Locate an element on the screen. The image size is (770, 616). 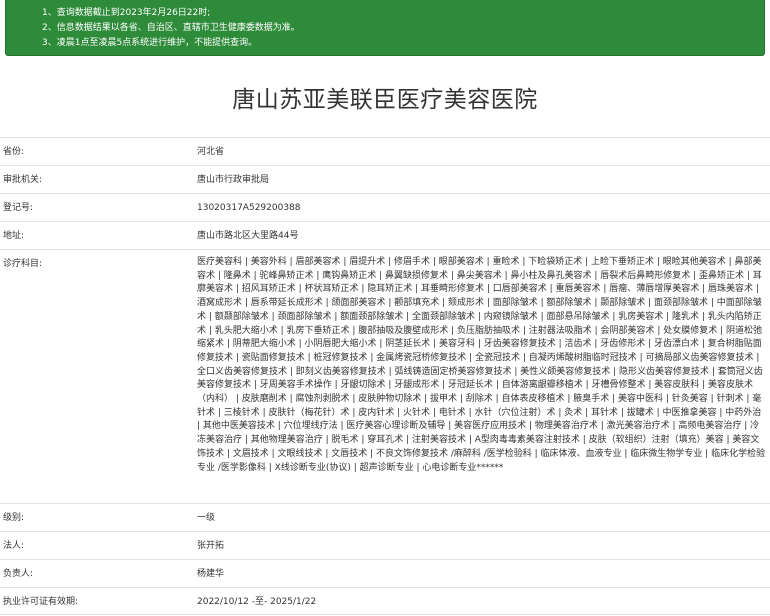
info-row-address: 地址: 唐山市路北区大里路44号 is located at coordinates (385, 235).